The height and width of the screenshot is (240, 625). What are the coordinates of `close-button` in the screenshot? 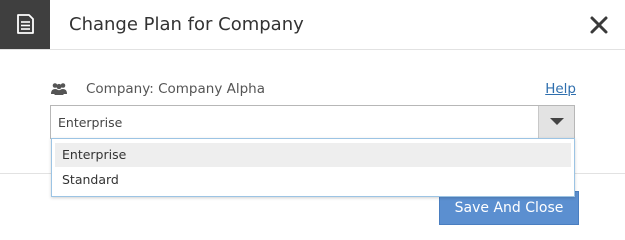 It's located at (599, 25).